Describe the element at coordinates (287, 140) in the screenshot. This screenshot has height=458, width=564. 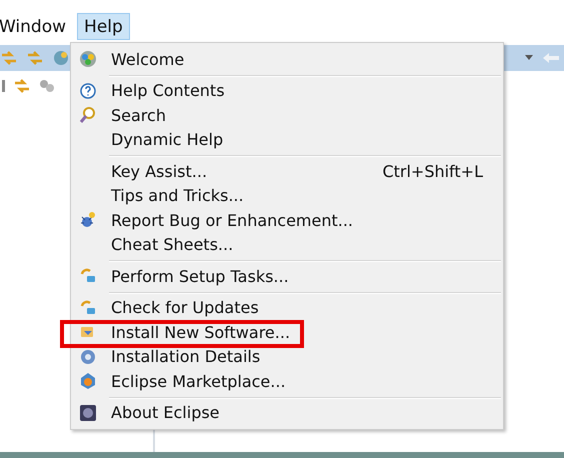
I see `menu-item: Dynamic Help` at that location.